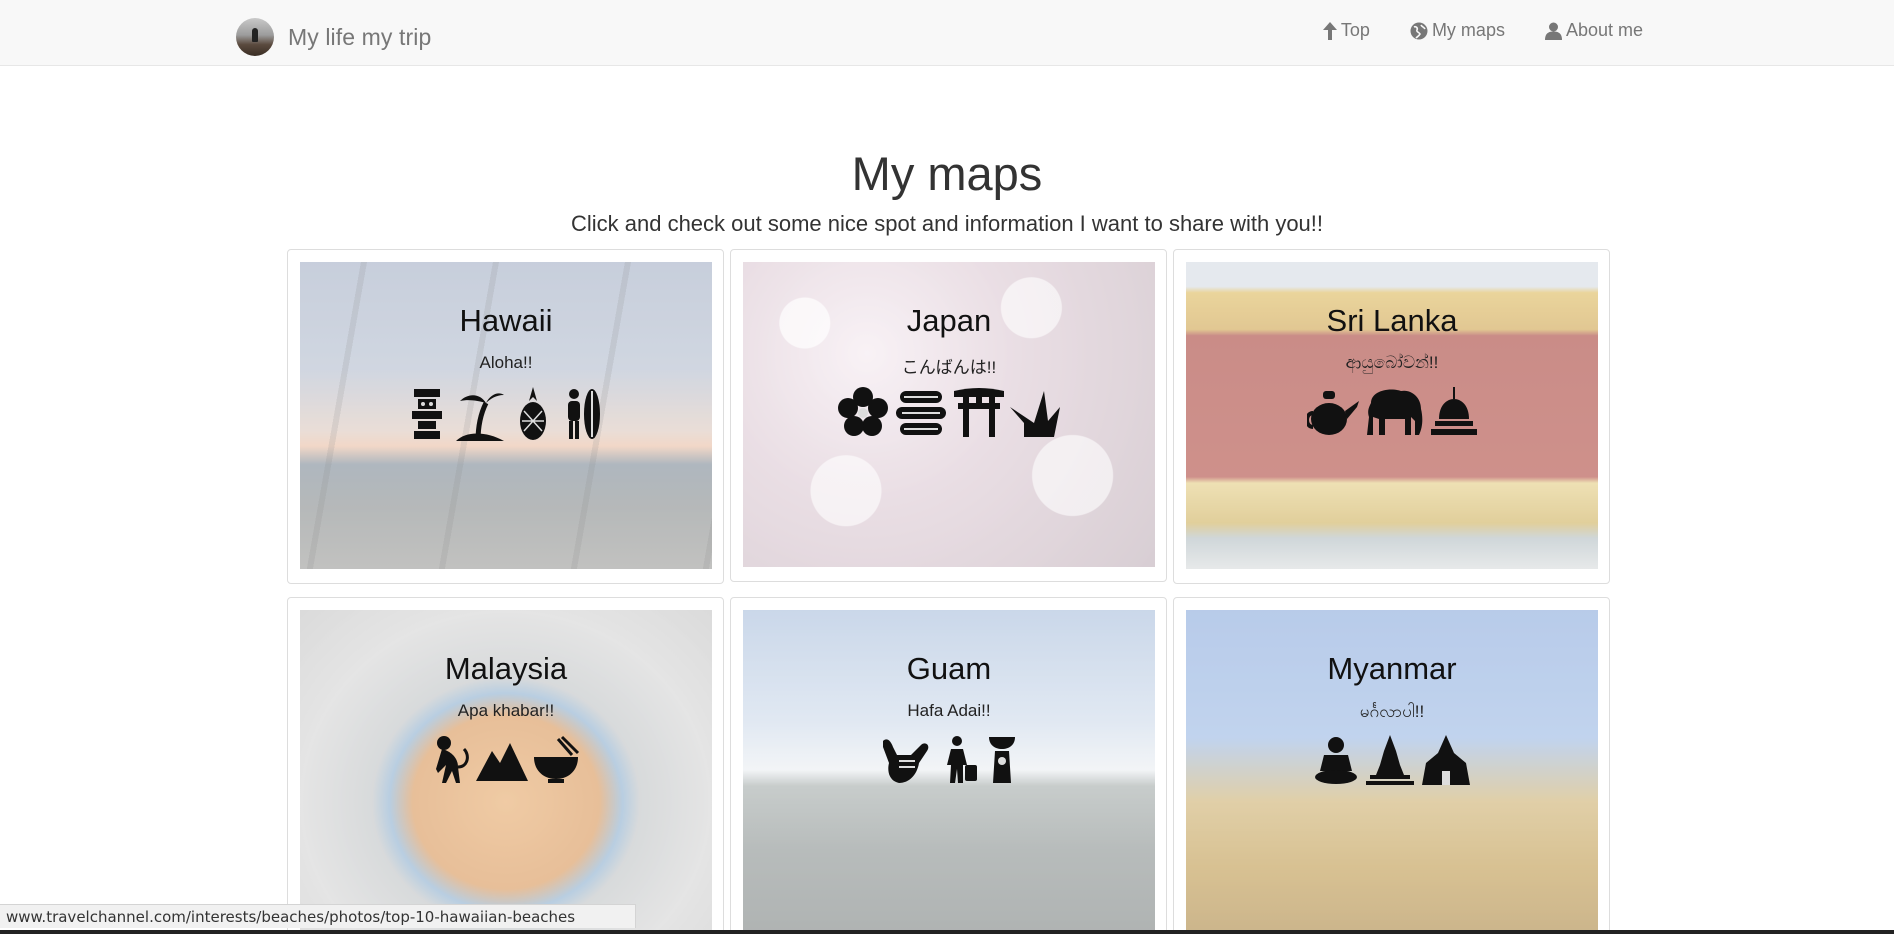 This screenshot has height=934, width=1894. What do you see at coordinates (427, 414) in the screenshot?
I see `tiki-icon` at bounding box center [427, 414].